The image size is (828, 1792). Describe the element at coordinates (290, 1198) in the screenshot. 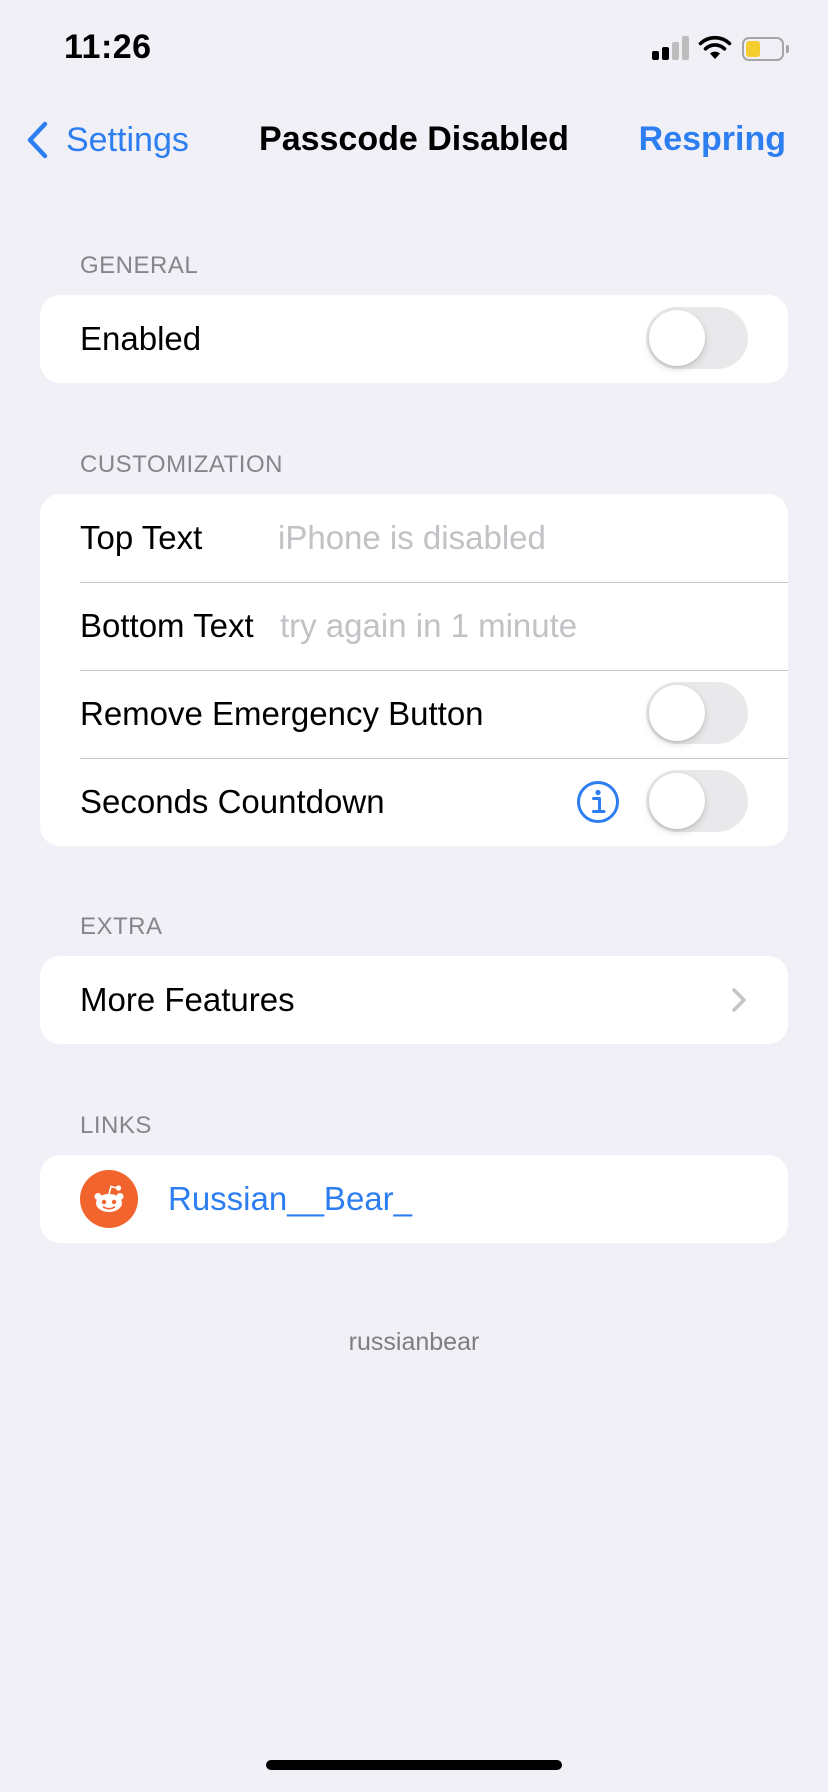

I see `reddit-link-label: Russian__Bear_` at that location.